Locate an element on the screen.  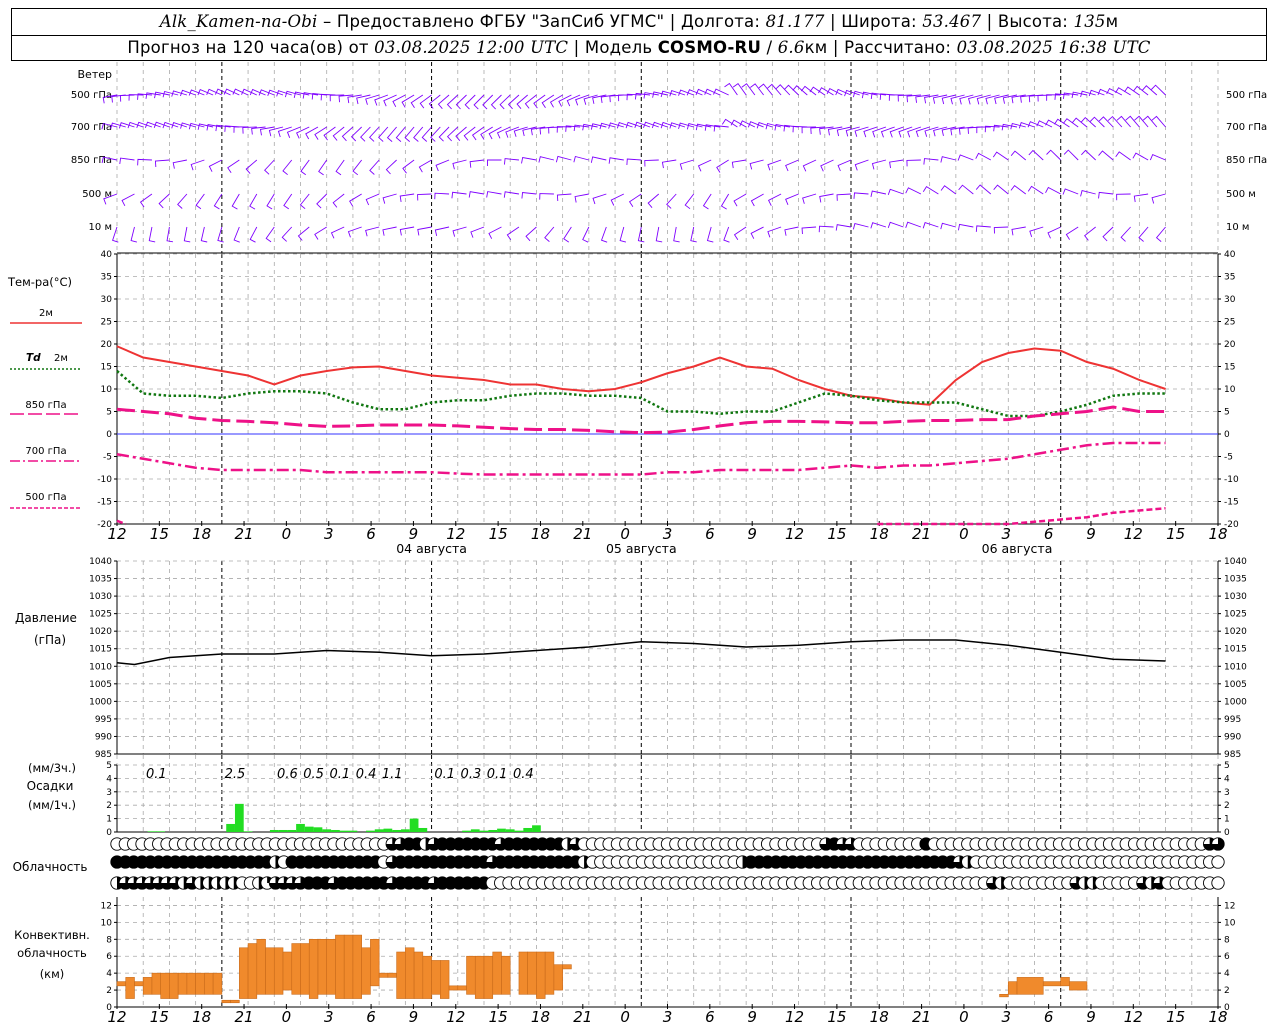
conv-hour-label: 18 is located at coordinates (879, 1016).